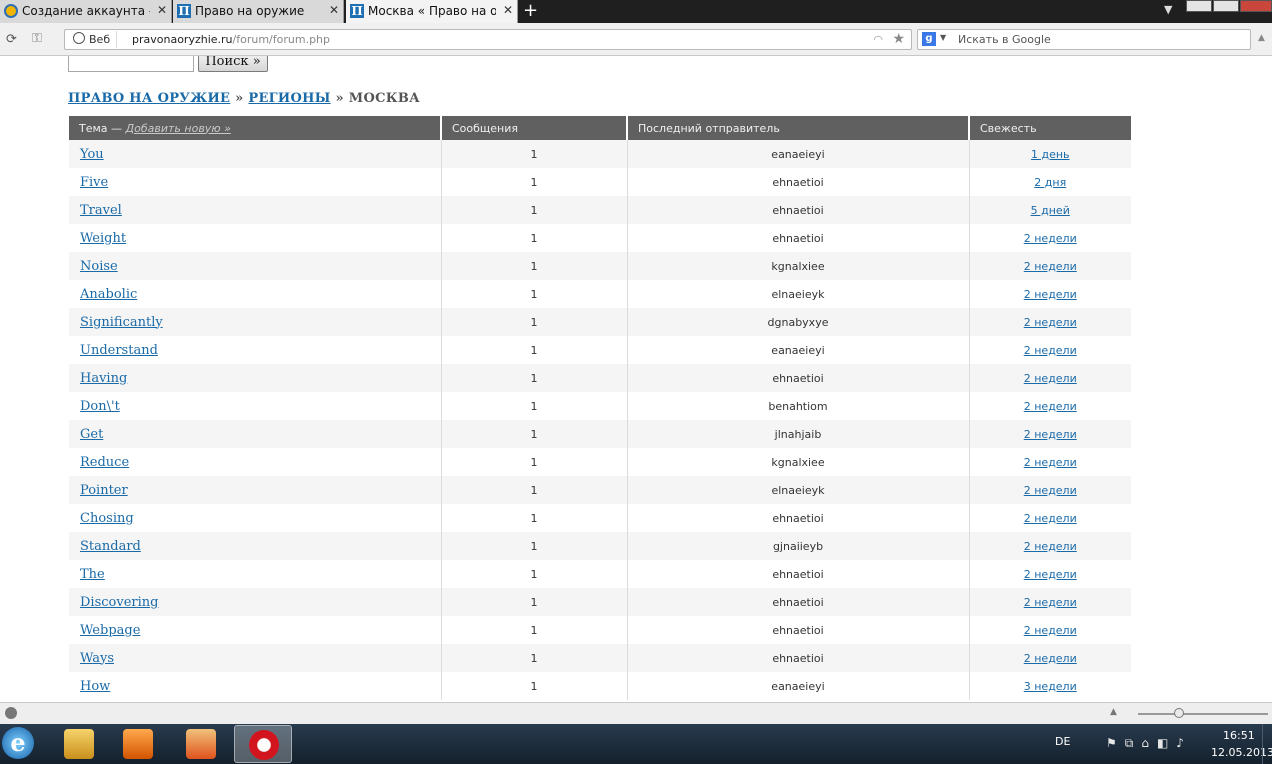 The width and height of the screenshot is (1272, 764). What do you see at coordinates (184, 11) in the screenshot?
I see `site-favicon-icon: П` at bounding box center [184, 11].